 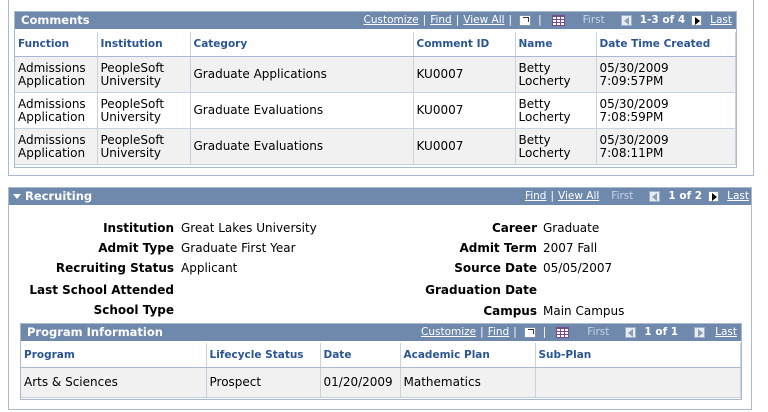 What do you see at coordinates (55, 20) in the screenshot?
I see `comments-title: Comments` at bounding box center [55, 20].